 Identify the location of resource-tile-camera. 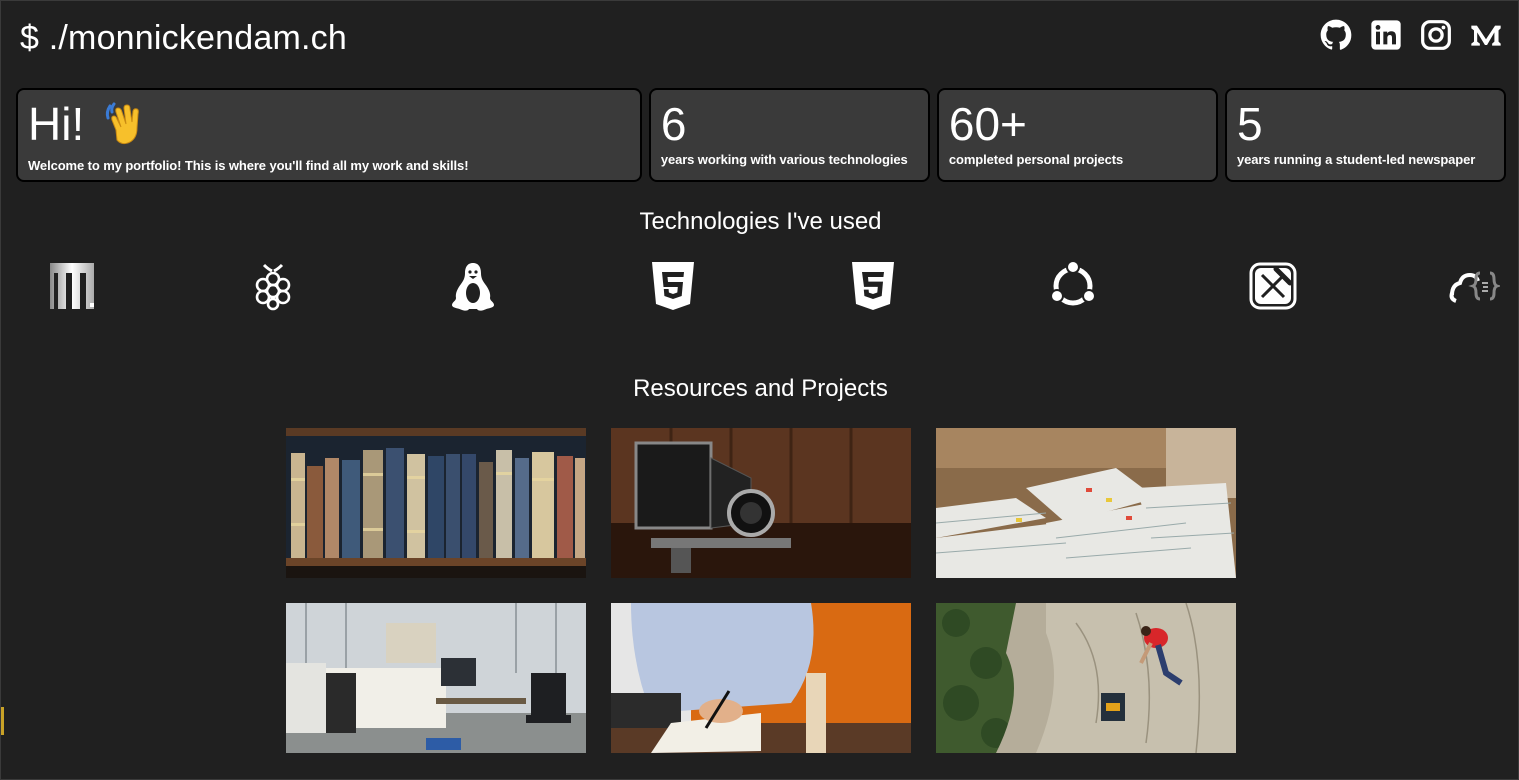
(761, 503).